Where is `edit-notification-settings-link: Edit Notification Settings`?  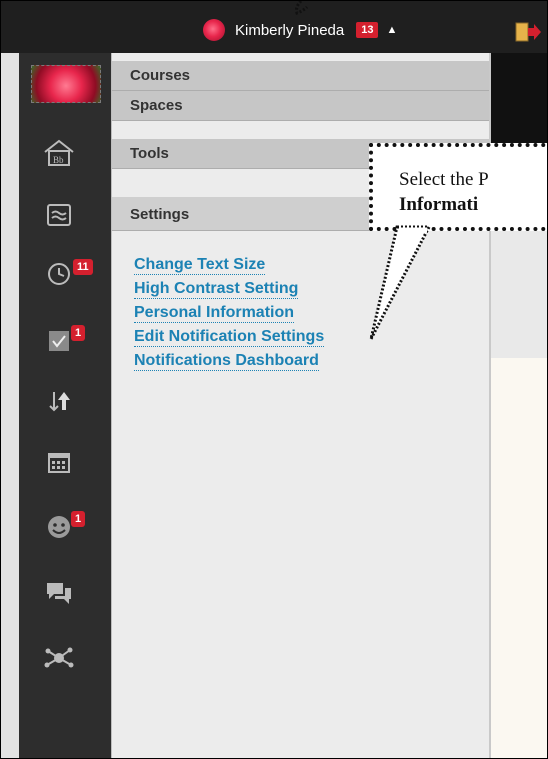
edit-notification-settings-link: Edit Notification Settings is located at coordinates (229, 337).